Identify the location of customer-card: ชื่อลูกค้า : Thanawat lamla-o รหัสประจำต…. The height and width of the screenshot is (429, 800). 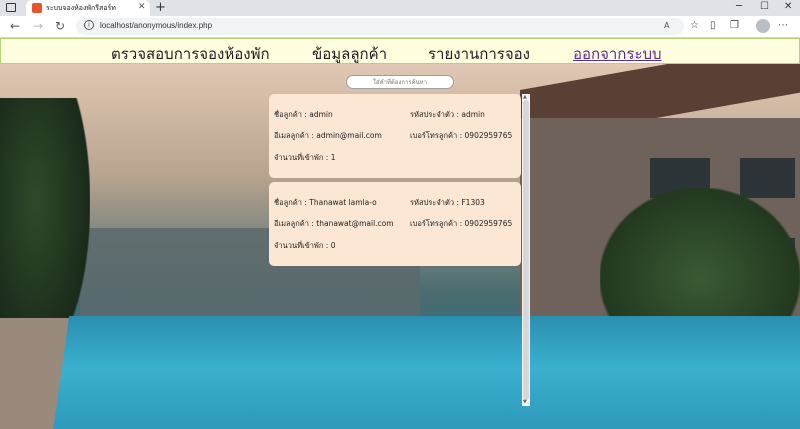
(395, 224).